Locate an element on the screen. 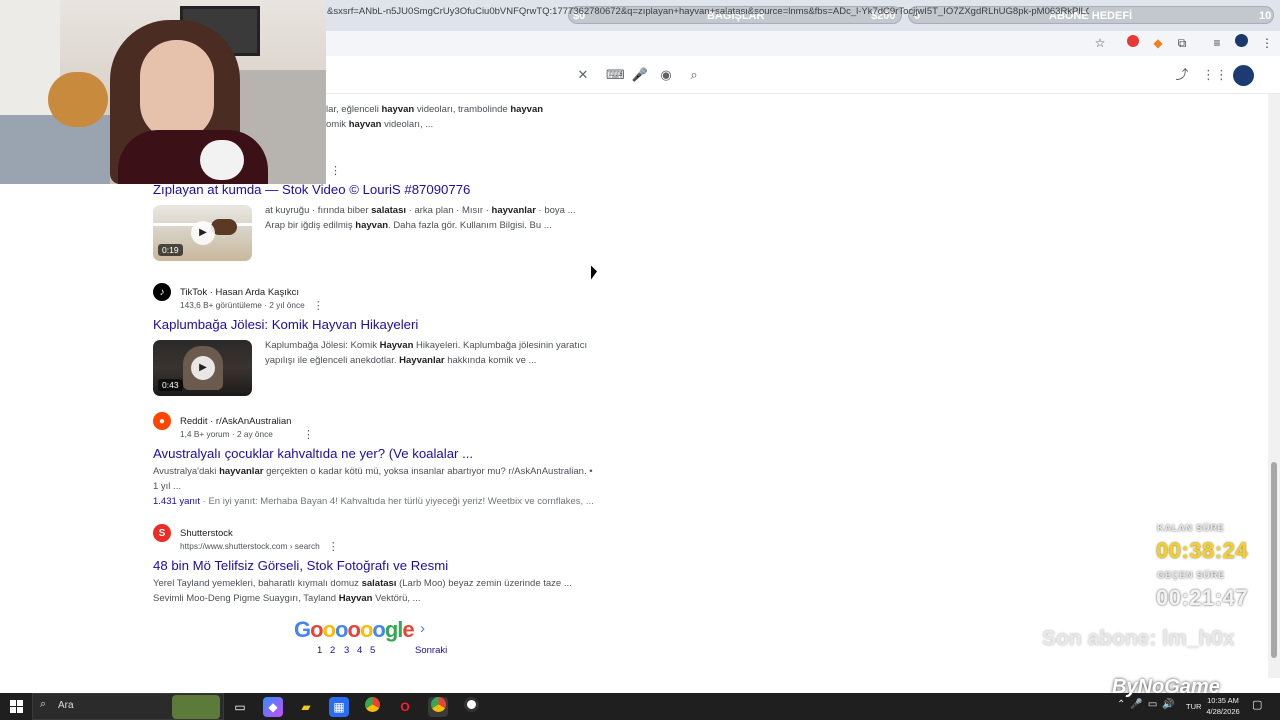  page-3: 3 is located at coordinates (346, 650).